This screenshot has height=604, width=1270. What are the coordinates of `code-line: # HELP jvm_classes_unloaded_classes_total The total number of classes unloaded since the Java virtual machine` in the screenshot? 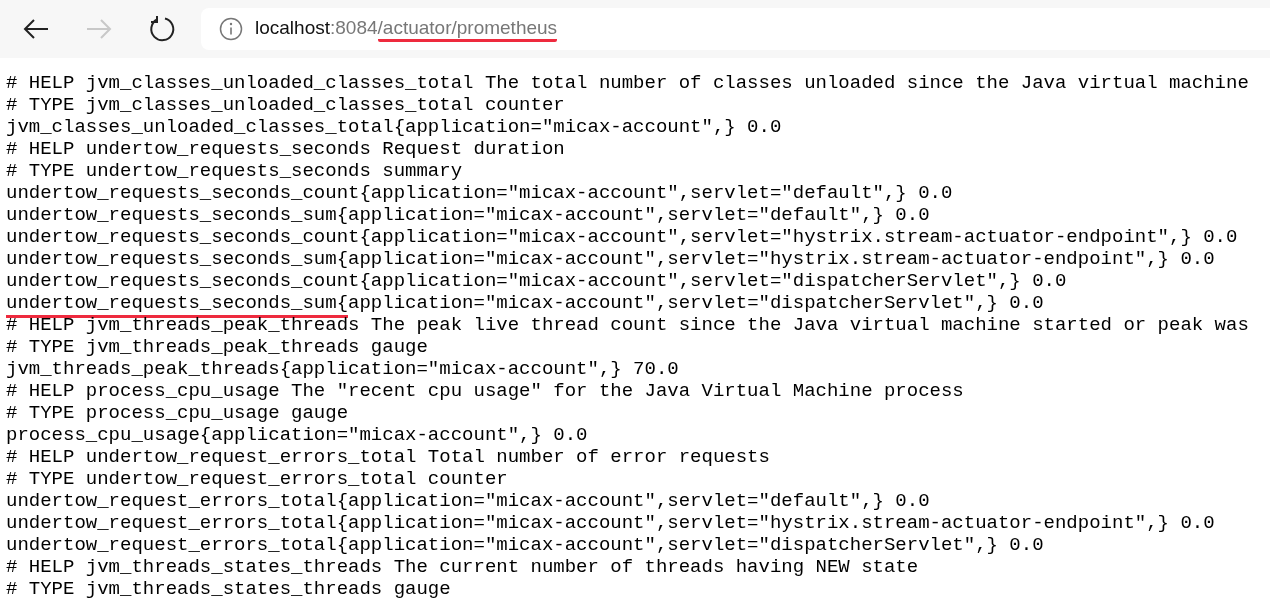 It's located at (627, 83).